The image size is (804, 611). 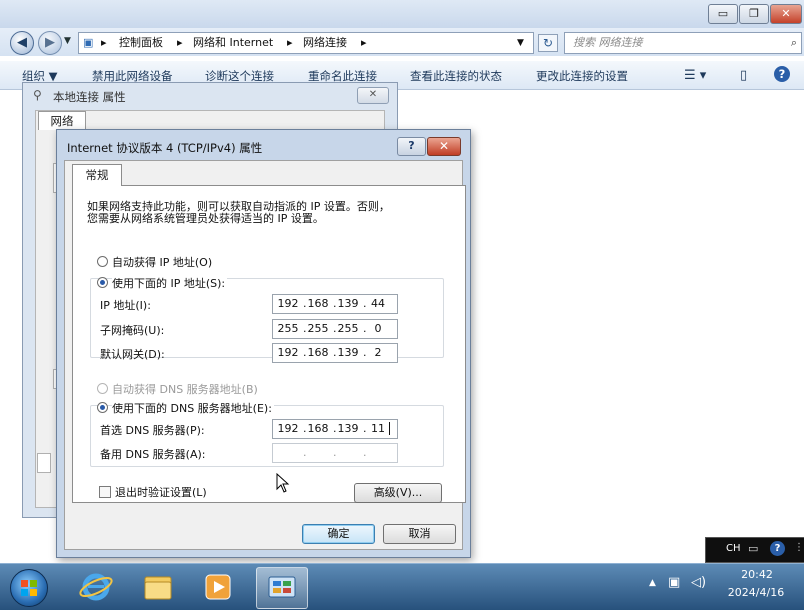 I want to click on default-gateway-label: 默认网关(D):, so click(x=132, y=354).